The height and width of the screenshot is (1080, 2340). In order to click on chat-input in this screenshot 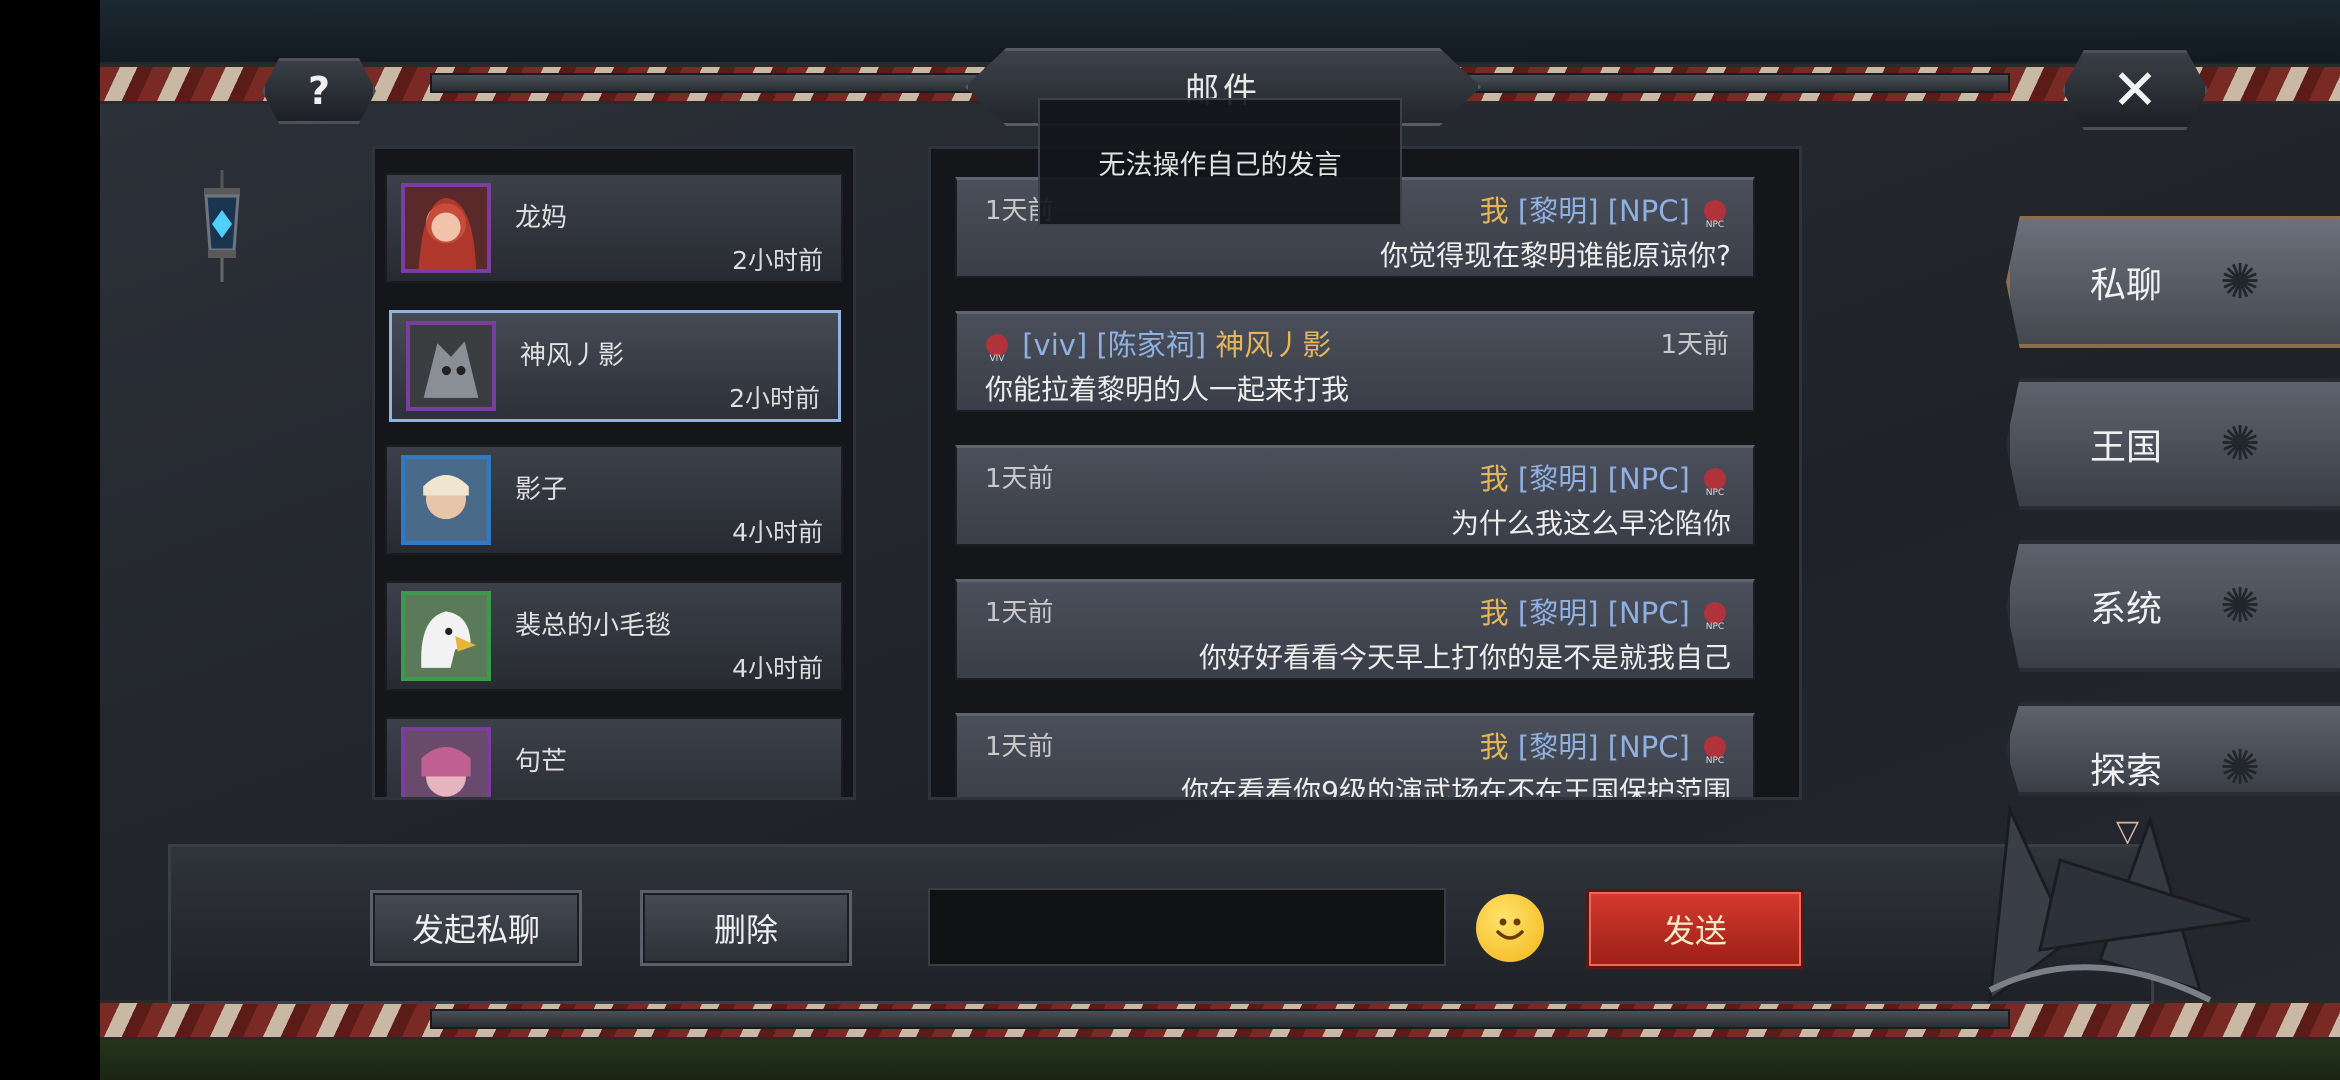, I will do `click(1187, 927)`.